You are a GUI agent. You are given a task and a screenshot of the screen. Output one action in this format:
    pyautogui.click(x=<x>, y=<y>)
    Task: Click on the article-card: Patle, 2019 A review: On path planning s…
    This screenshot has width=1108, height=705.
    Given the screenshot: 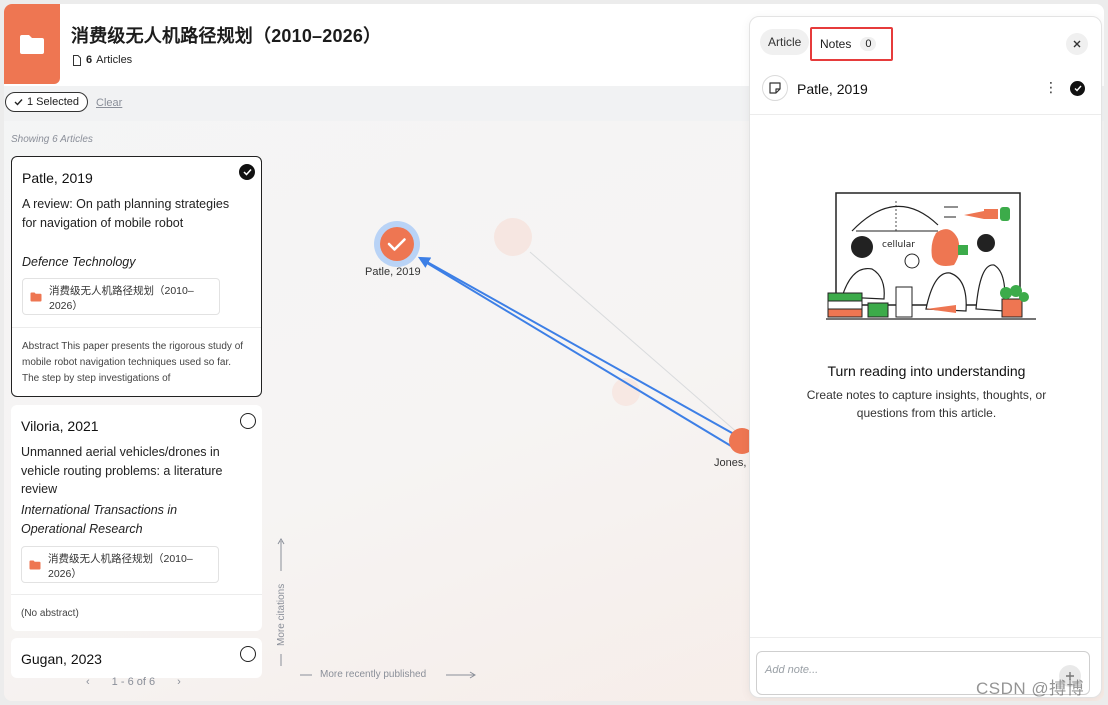 What is the action you would take?
    pyautogui.click(x=136, y=276)
    